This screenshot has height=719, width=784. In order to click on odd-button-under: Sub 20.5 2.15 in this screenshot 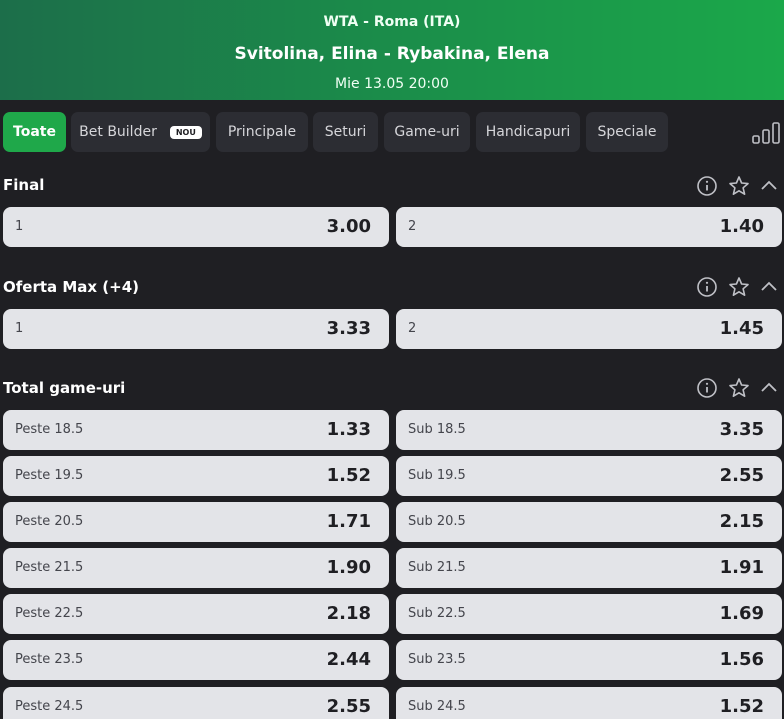, I will do `click(589, 522)`.